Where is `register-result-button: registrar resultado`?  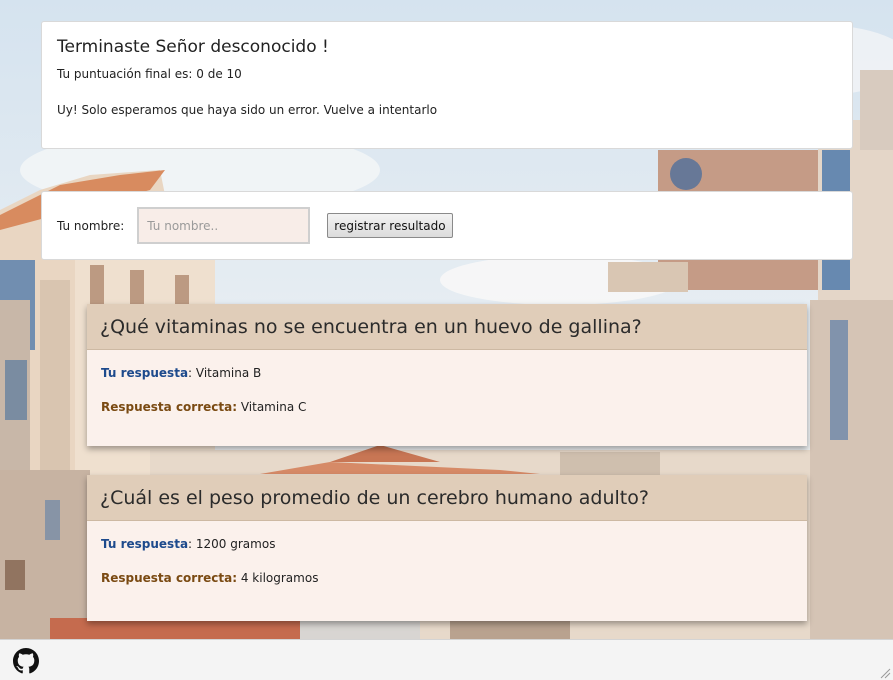
register-result-button: registrar resultado is located at coordinates (390, 225).